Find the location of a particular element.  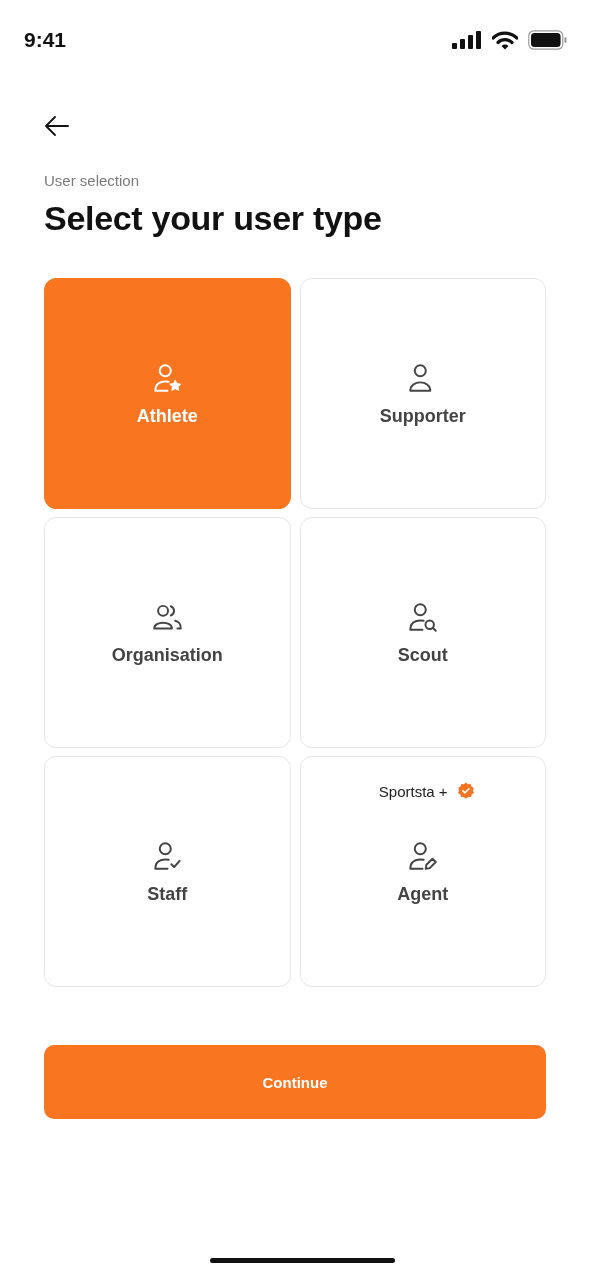

user-pen-icon is located at coordinates (423, 856).